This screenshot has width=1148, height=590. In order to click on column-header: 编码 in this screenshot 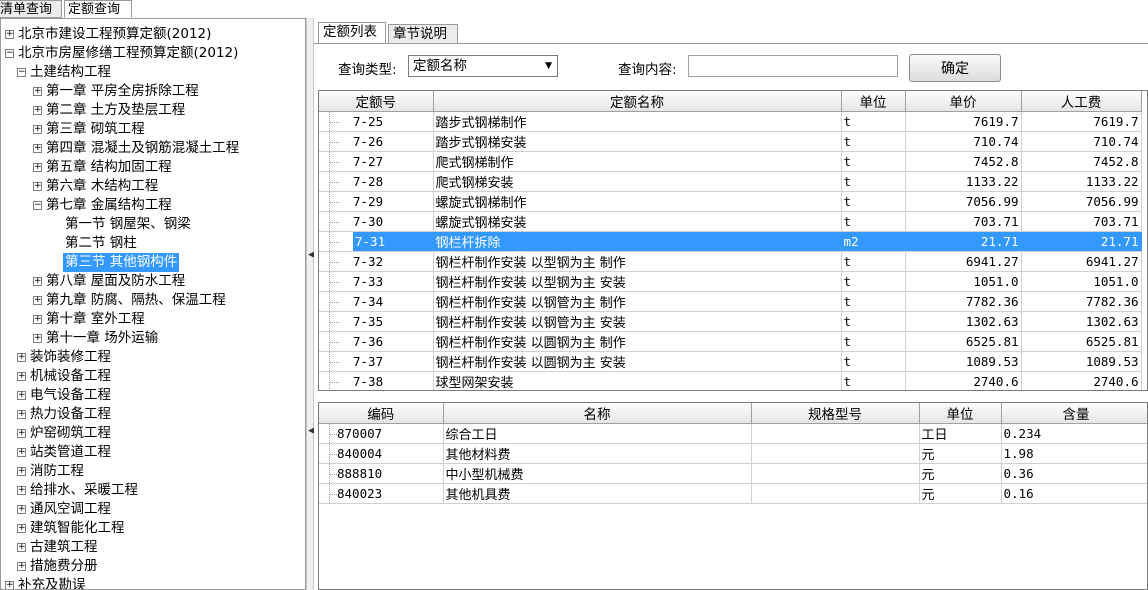, I will do `click(381, 413)`.